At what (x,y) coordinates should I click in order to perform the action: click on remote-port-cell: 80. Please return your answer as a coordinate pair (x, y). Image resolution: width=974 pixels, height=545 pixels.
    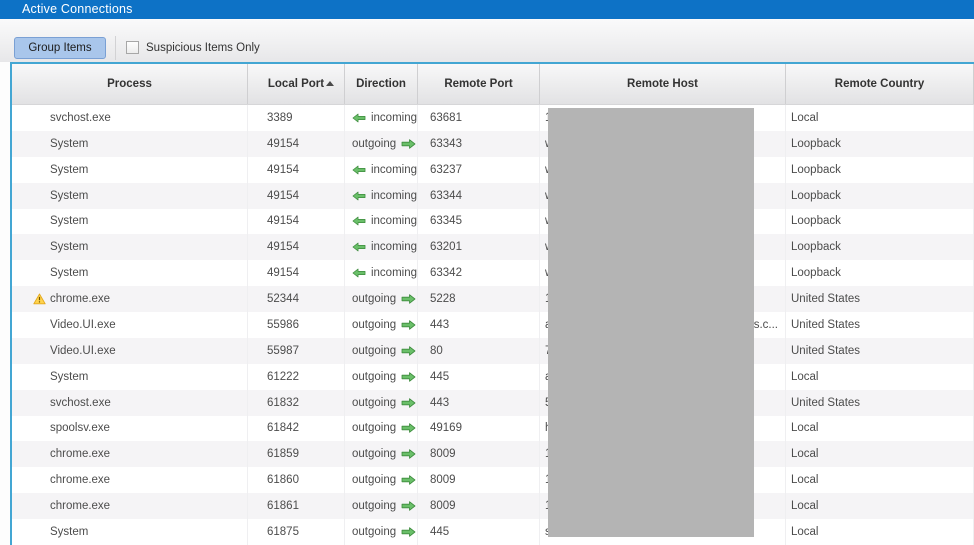
    Looking at the image, I should click on (479, 350).